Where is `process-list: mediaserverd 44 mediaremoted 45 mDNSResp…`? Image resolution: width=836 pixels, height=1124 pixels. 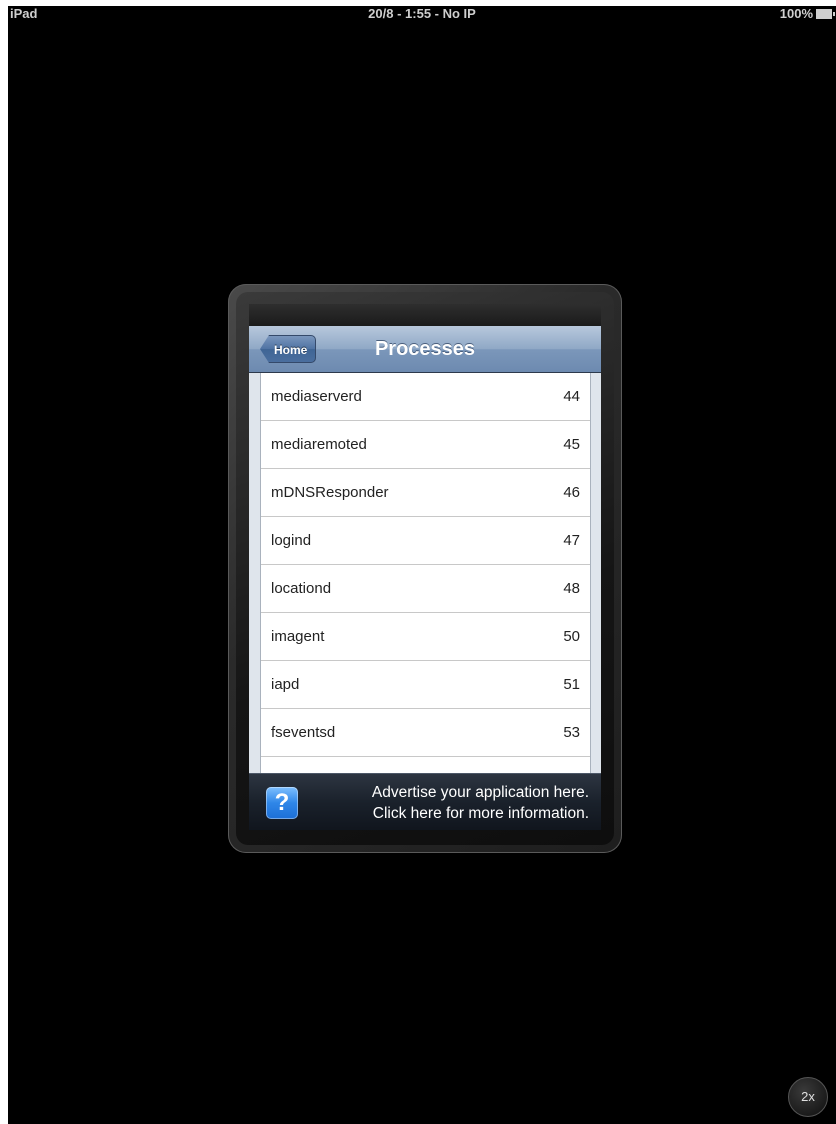 process-list: mediaserverd 44 mediaremoted 45 mDNSResp… is located at coordinates (425, 573).